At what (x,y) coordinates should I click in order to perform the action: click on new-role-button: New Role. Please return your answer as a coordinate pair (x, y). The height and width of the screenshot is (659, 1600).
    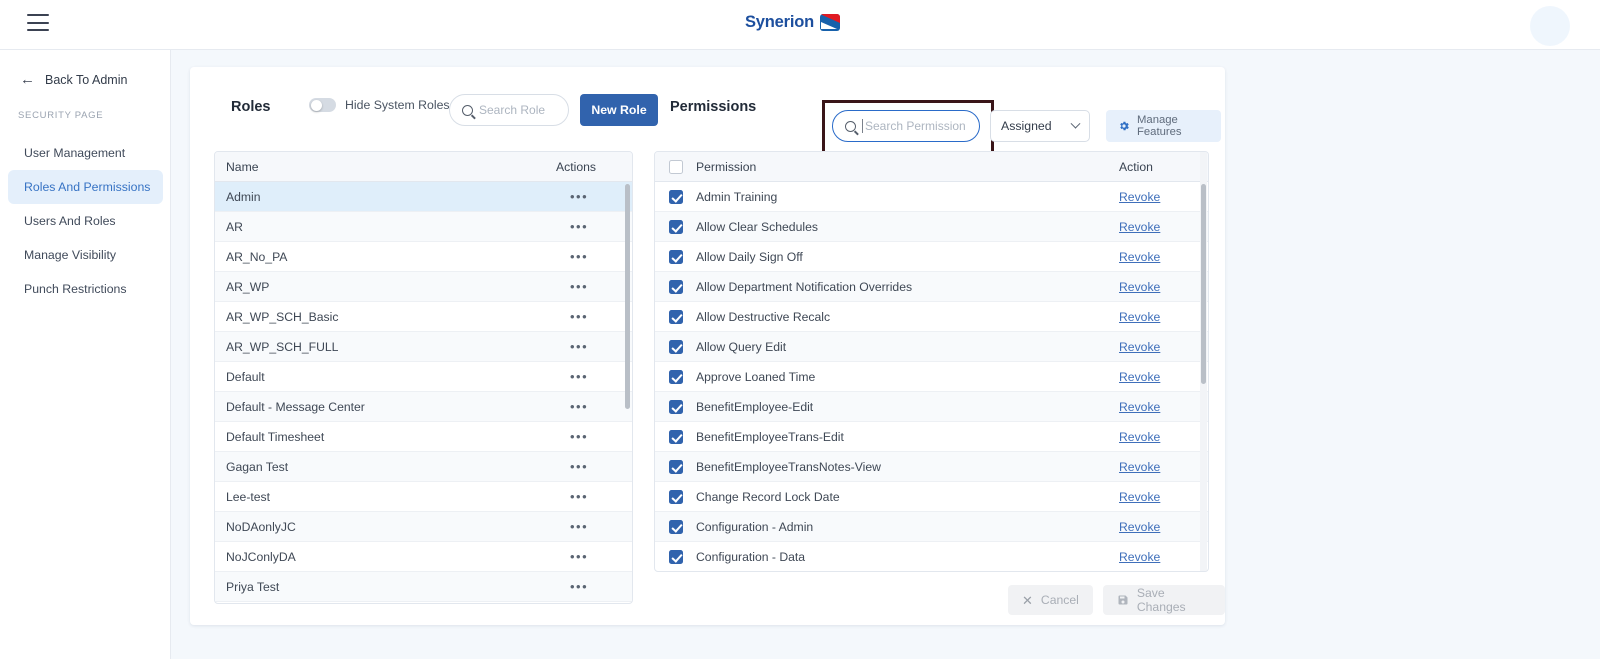
    Looking at the image, I should click on (619, 110).